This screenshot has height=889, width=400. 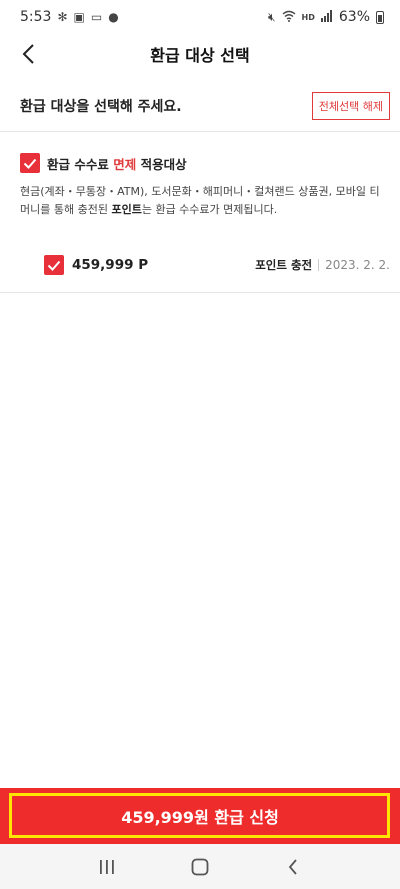 What do you see at coordinates (271, 16) in the screenshot?
I see `mute-icon: 🔇︎` at bounding box center [271, 16].